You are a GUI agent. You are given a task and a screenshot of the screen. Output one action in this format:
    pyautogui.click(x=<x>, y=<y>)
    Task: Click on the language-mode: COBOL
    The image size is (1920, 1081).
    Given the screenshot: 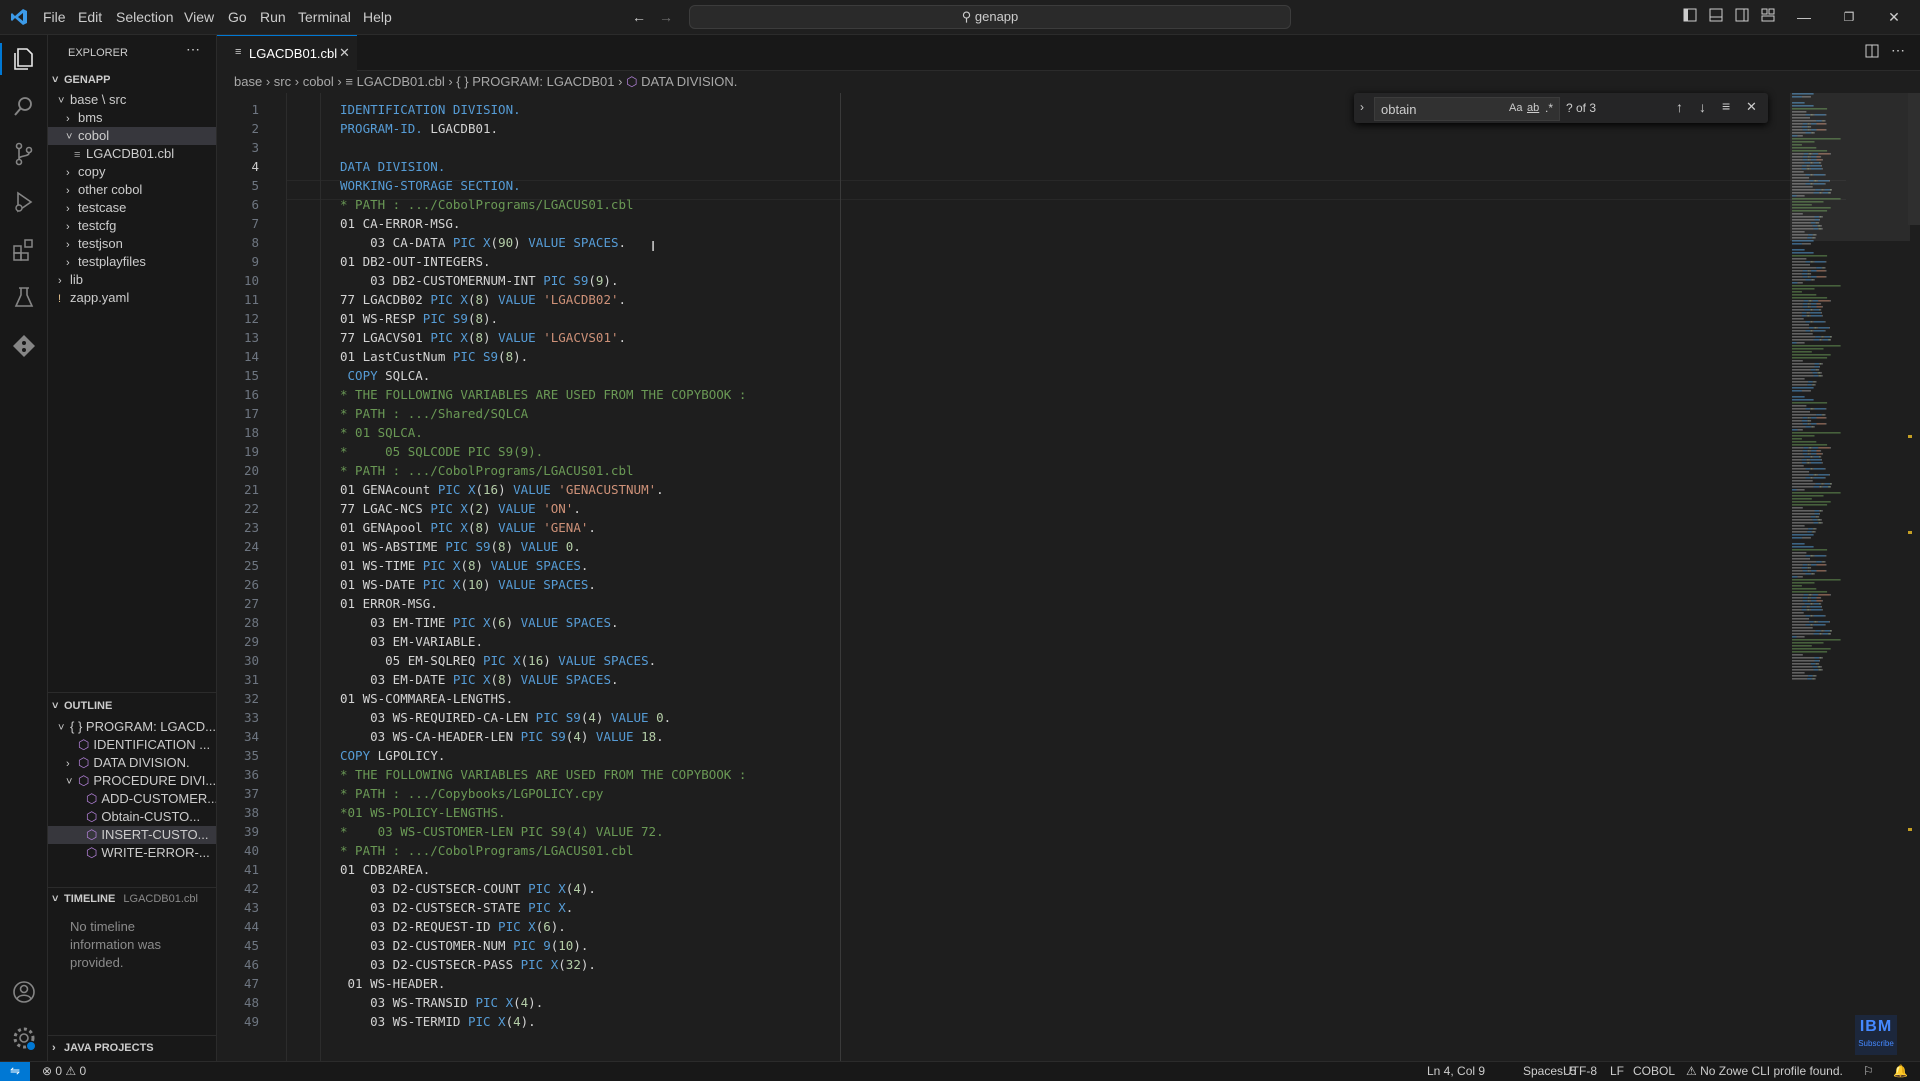 What is the action you would take?
    pyautogui.click(x=1654, y=1071)
    